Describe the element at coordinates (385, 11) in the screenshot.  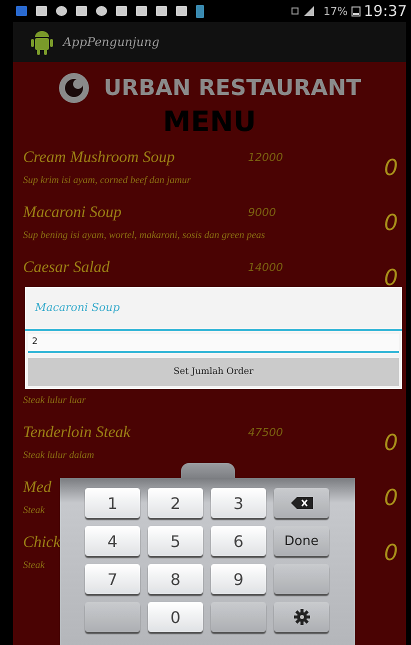
I see `clock: 19:37` at that location.